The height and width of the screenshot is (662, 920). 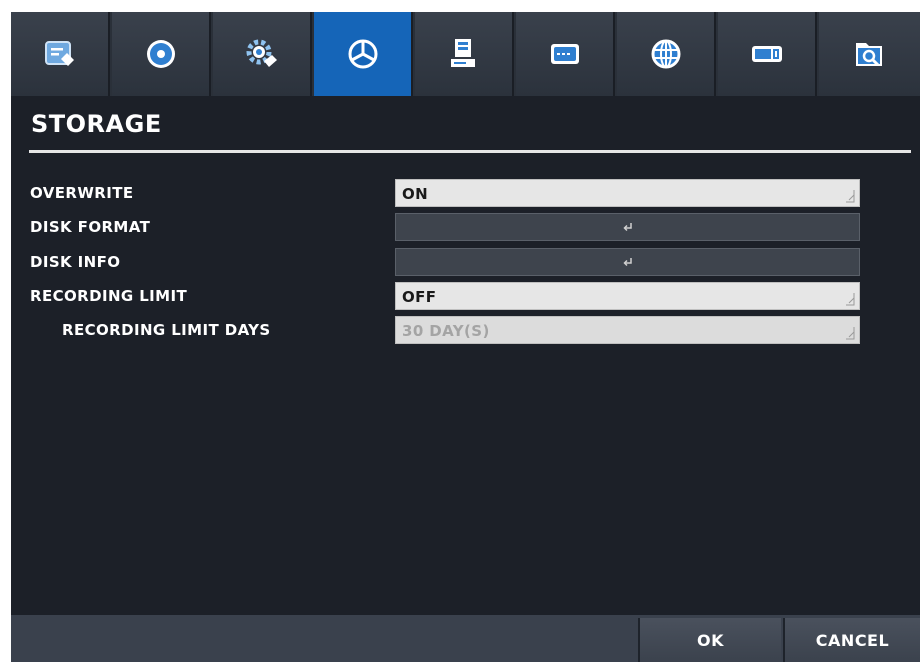 I want to click on menu-tab-bar, so click(x=465, y=54).